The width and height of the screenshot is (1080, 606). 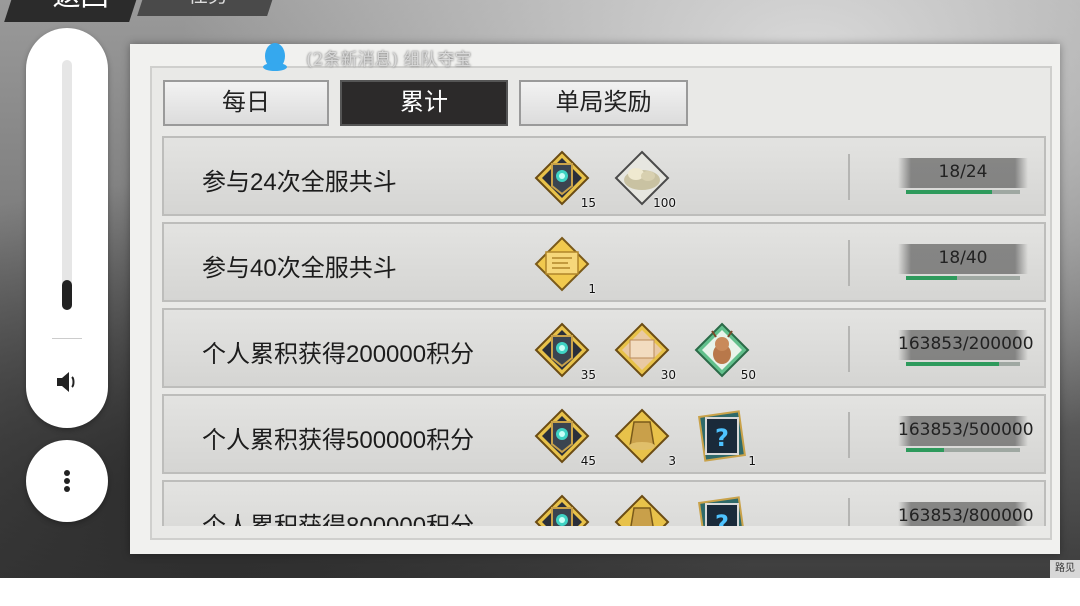 I want to click on side-control-panel, so click(x=67, y=228).